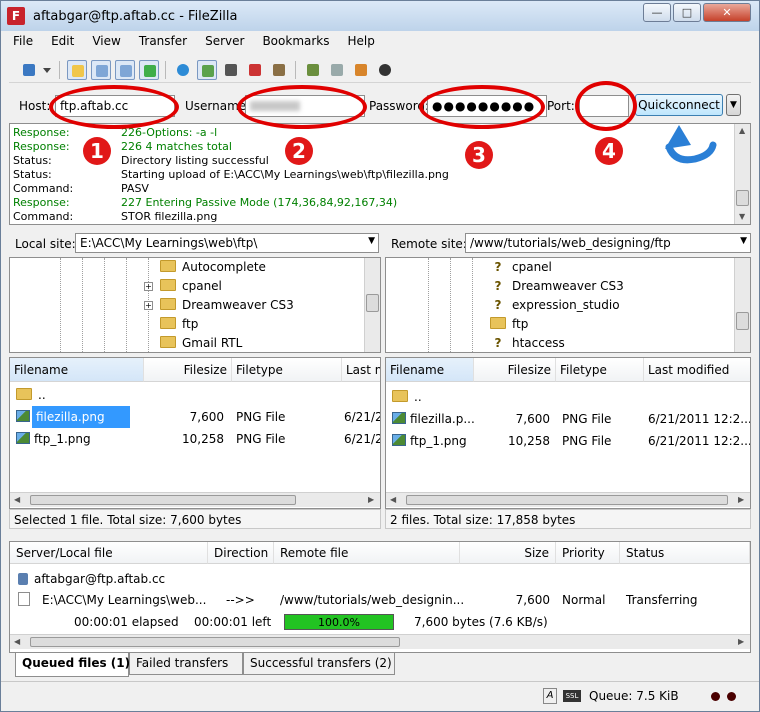 The image size is (760, 712). What do you see at coordinates (742, 305) in the screenshot?
I see `remote-tree-scrollbar` at bounding box center [742, 305].